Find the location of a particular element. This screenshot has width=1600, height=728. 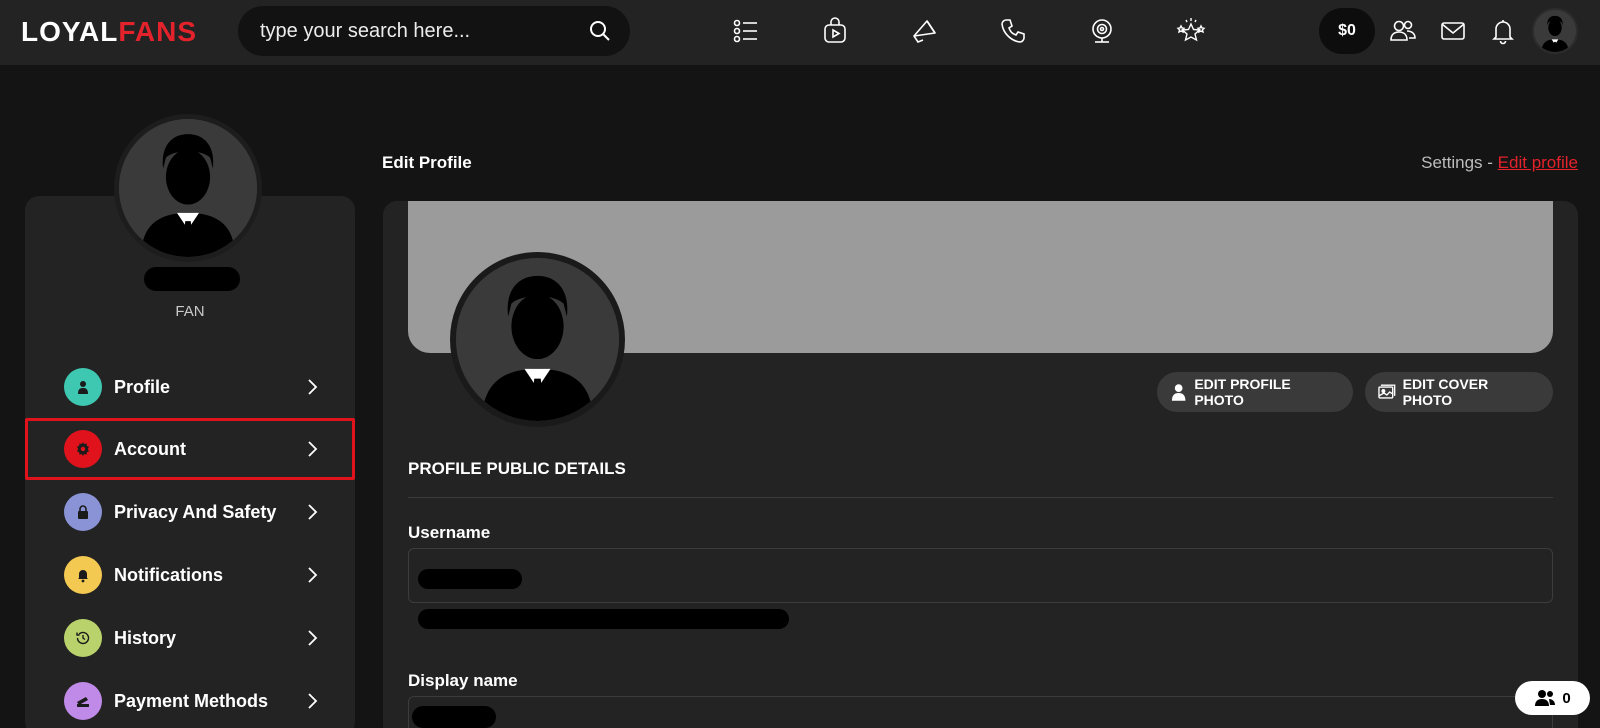

wallet-balance-button: $0 is located at coordinates (1347, 31).